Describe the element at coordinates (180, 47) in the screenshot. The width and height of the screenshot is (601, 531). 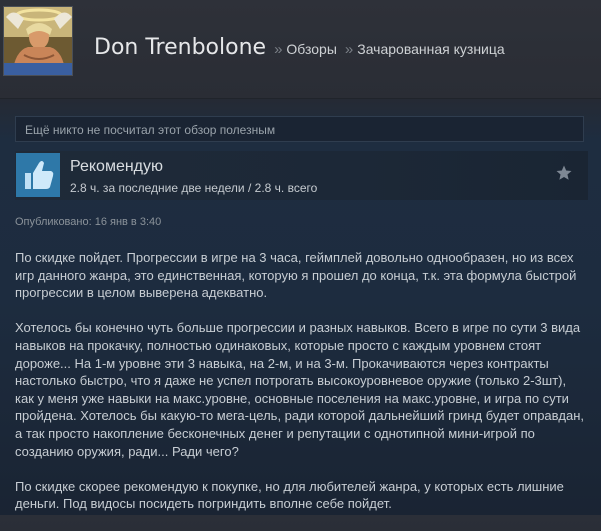
I see `user-name-link: Don Trenbolone` at that location.